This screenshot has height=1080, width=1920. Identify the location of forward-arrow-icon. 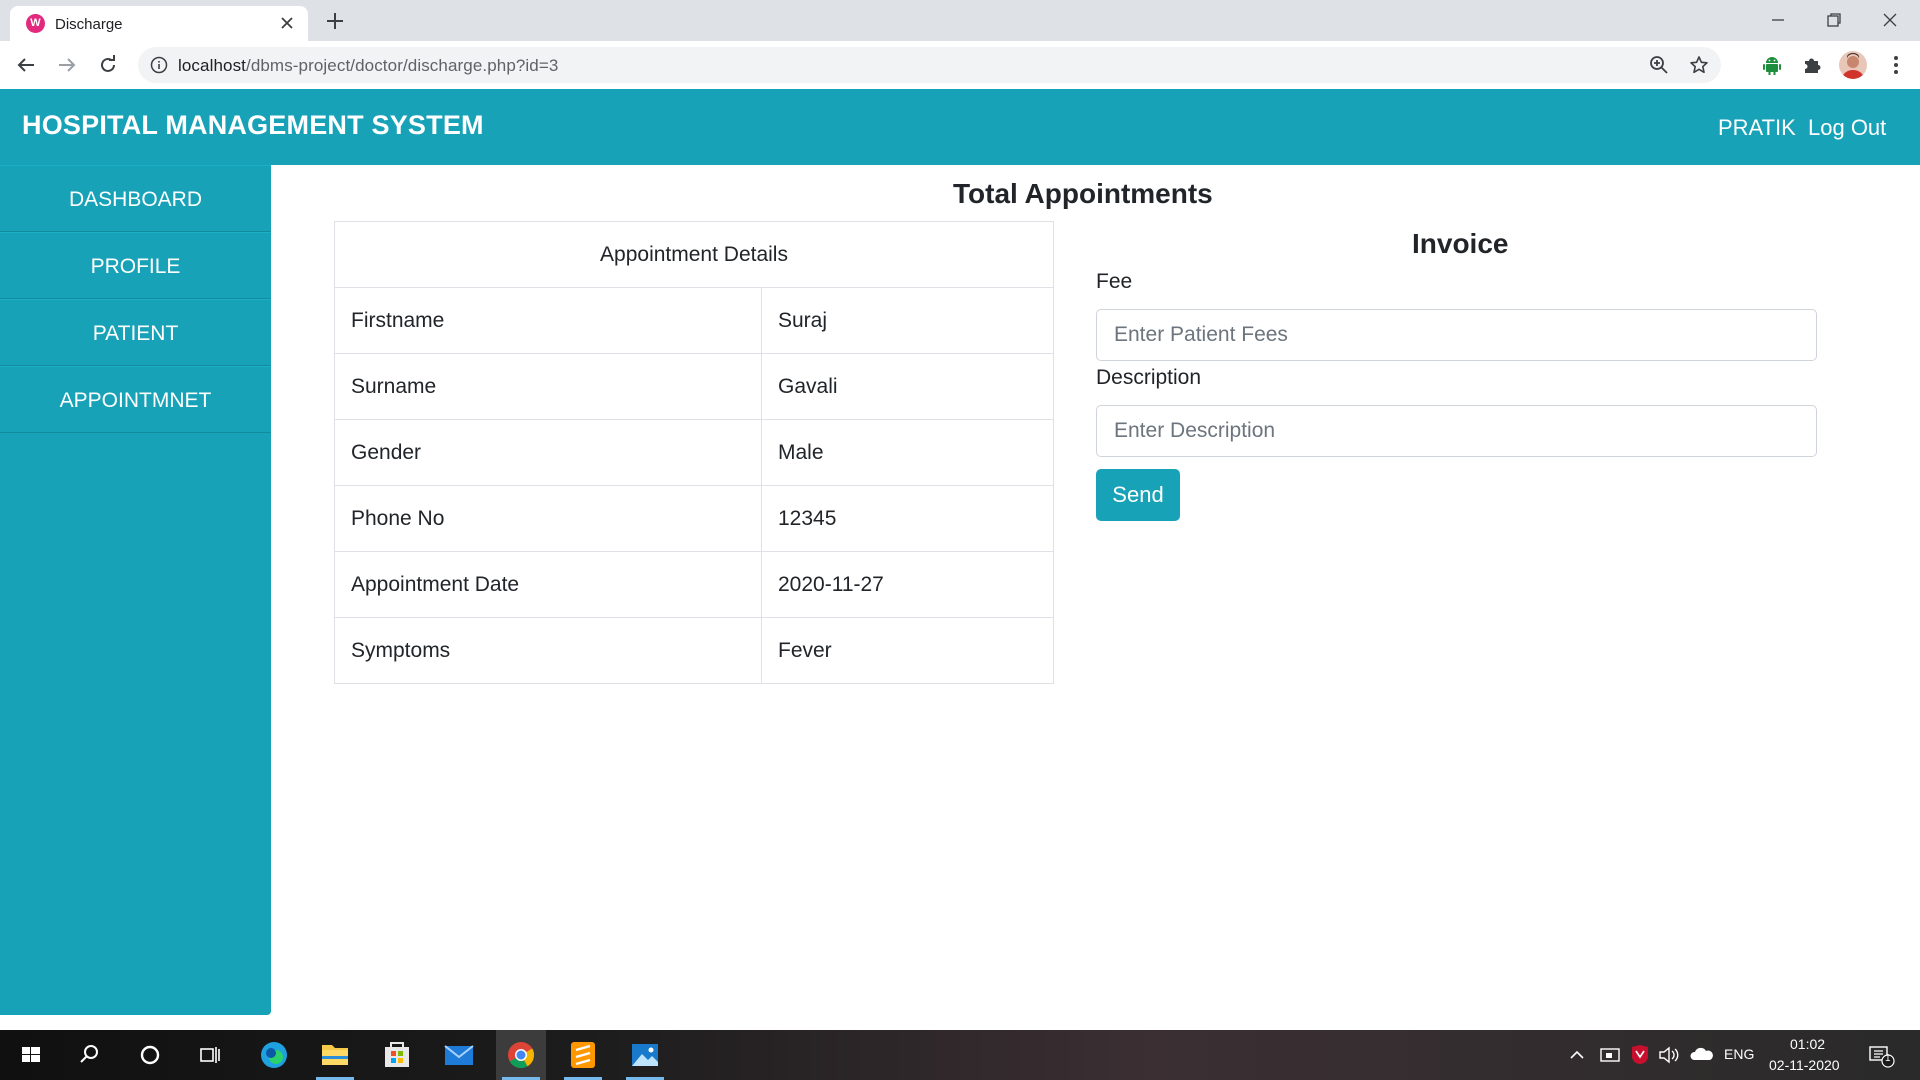
(67, 65).